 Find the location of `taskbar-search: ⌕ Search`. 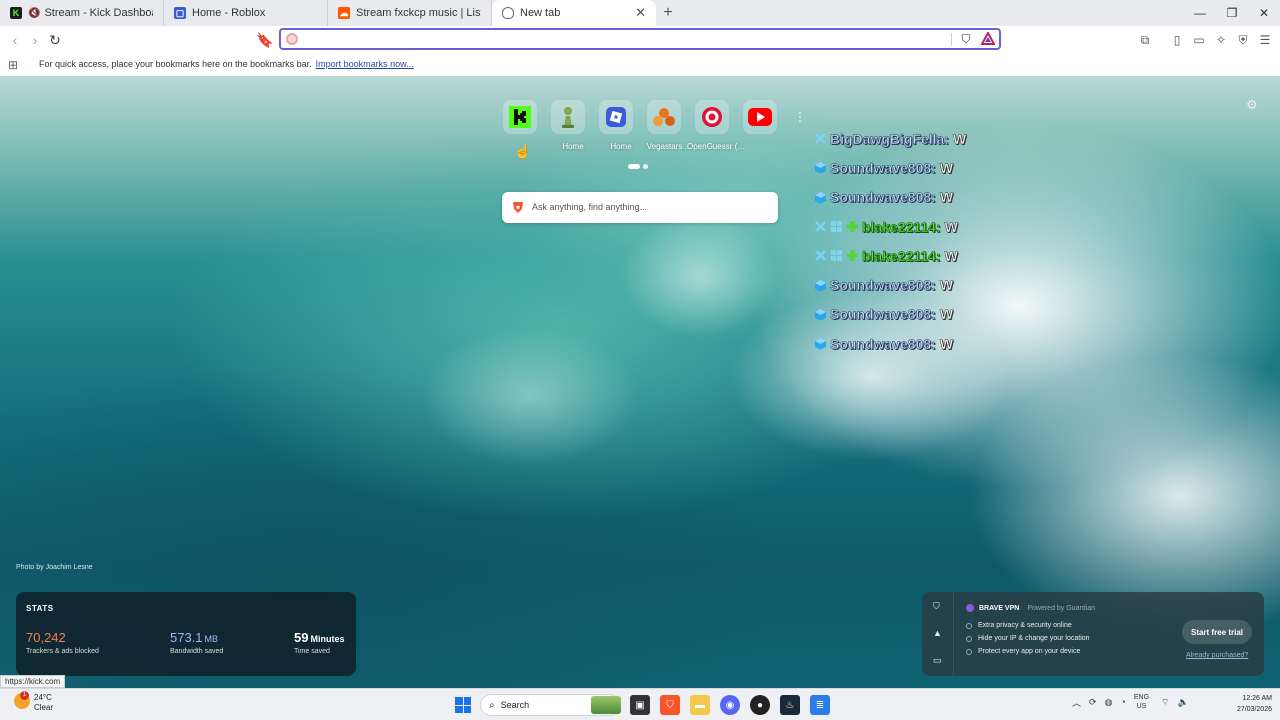

taskbar-search: ⌕ Search is located at coordinates (550, 705).